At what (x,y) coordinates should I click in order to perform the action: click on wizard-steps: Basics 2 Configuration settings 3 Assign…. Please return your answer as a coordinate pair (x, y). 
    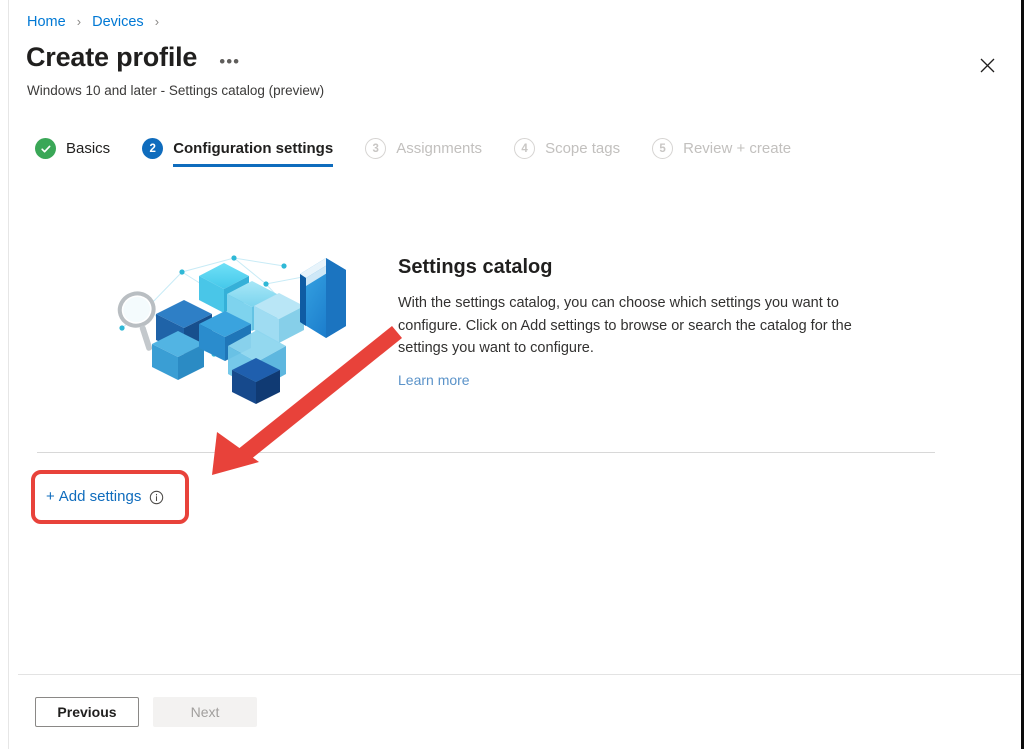
    Looking at the image, I should click on (429, 159).